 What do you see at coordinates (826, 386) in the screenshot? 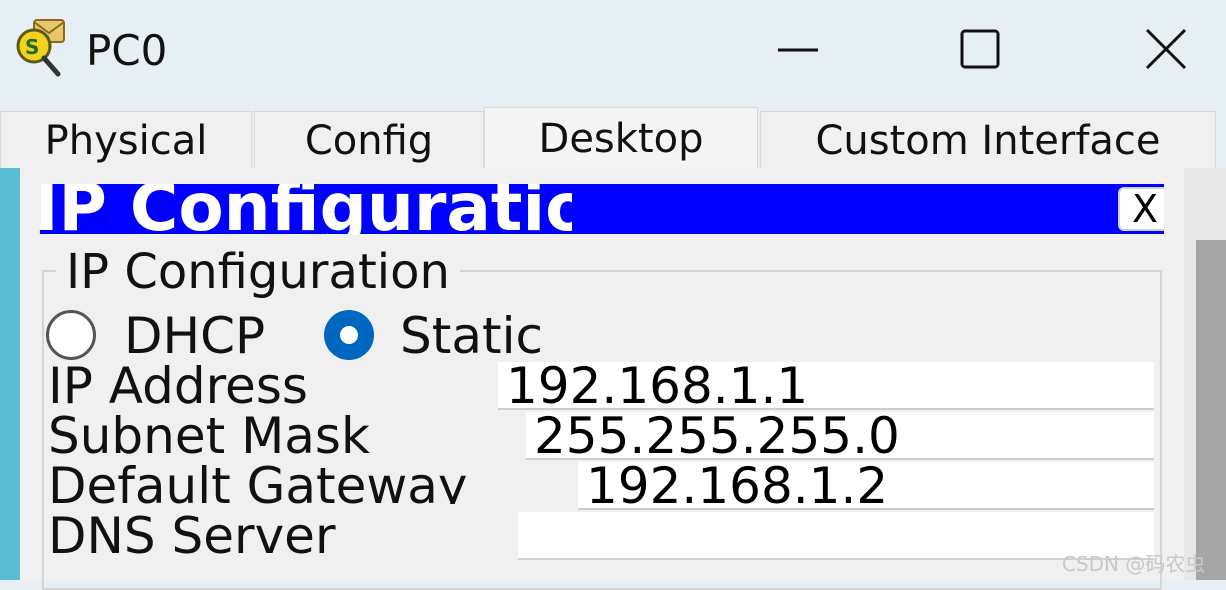
I see `ip-address-input: 192.168.1.1` at bounding box center [826, 386].